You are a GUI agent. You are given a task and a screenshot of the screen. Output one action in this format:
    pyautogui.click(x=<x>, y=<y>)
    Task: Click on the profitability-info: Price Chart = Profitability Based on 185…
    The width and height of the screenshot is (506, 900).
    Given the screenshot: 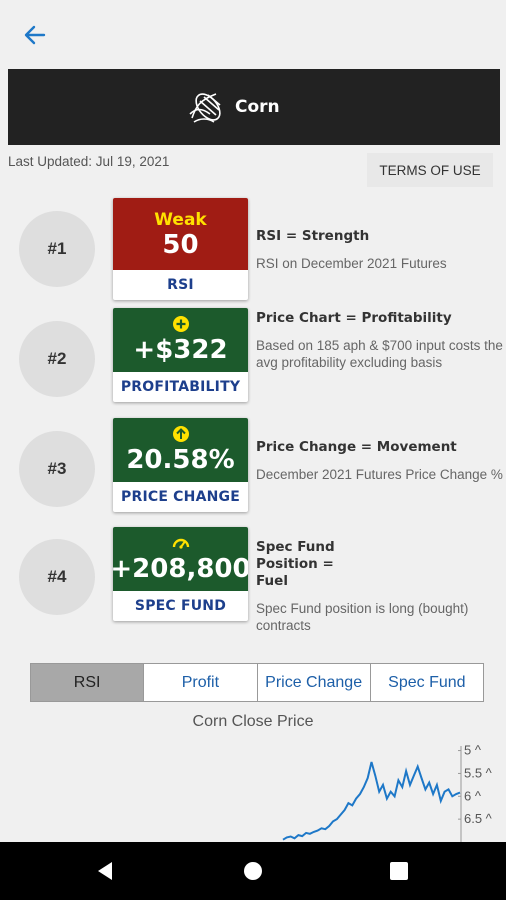 What is the action you would take?
    pyautogui.click(x=380, y=340)
    